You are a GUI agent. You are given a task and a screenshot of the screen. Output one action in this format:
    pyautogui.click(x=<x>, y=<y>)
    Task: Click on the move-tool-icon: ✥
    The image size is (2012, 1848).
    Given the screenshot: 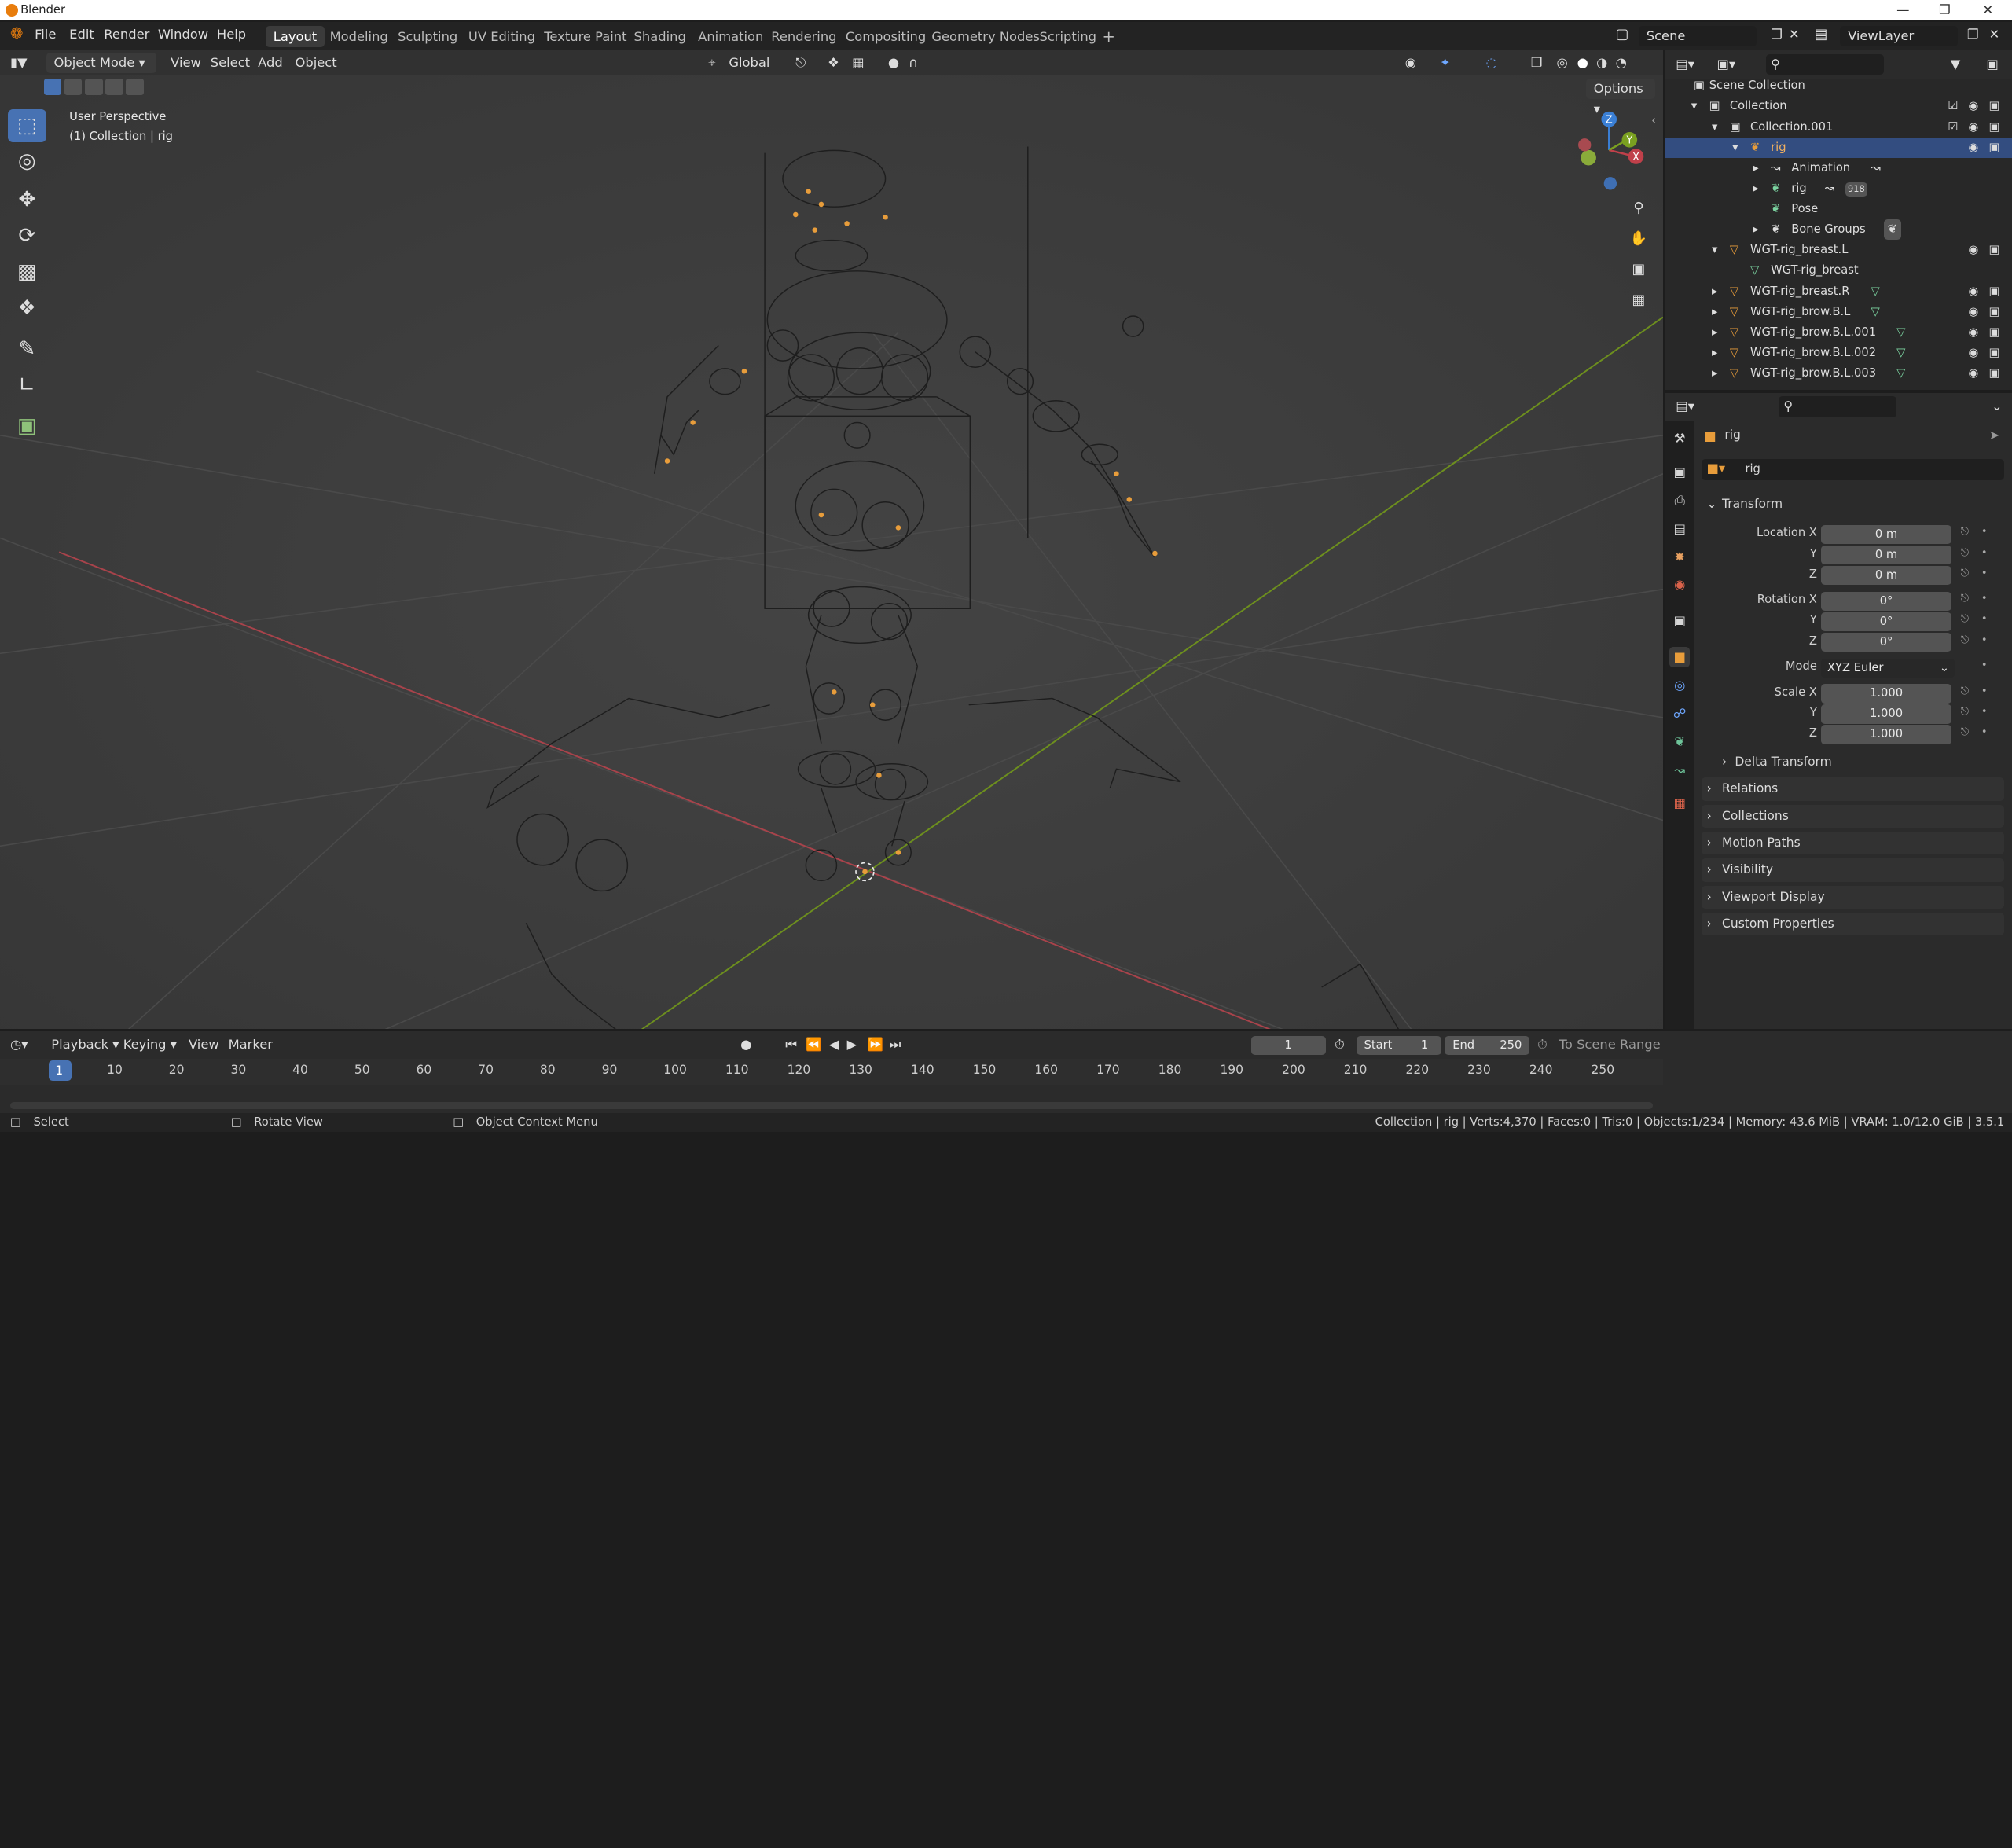 What is the action you would take?
    pyautogui.click(x=27, y=199)
    